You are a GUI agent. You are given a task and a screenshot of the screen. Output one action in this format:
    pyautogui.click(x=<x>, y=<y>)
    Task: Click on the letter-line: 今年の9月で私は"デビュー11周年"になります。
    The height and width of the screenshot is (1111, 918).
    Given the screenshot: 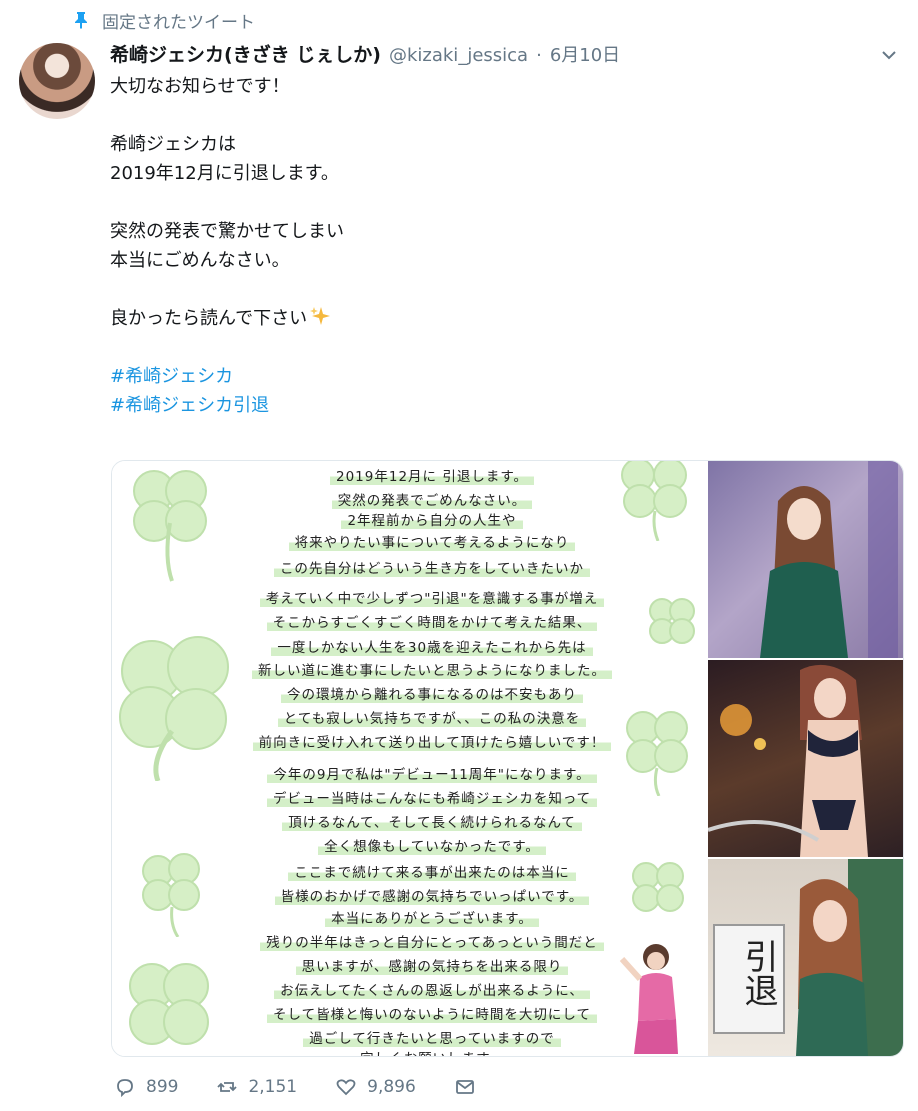 What is the action you would take?
    pyautogui.click(x=432, y=773)
    